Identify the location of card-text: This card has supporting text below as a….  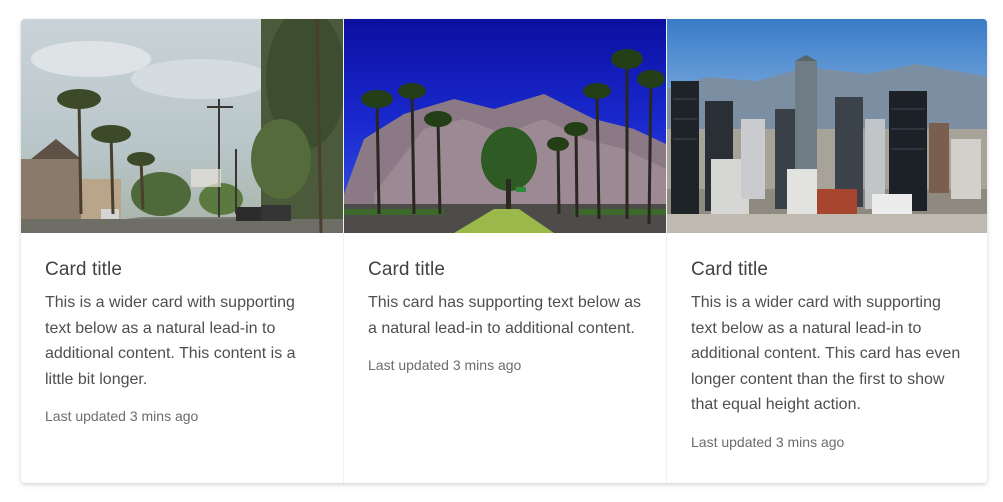
(505, 315).